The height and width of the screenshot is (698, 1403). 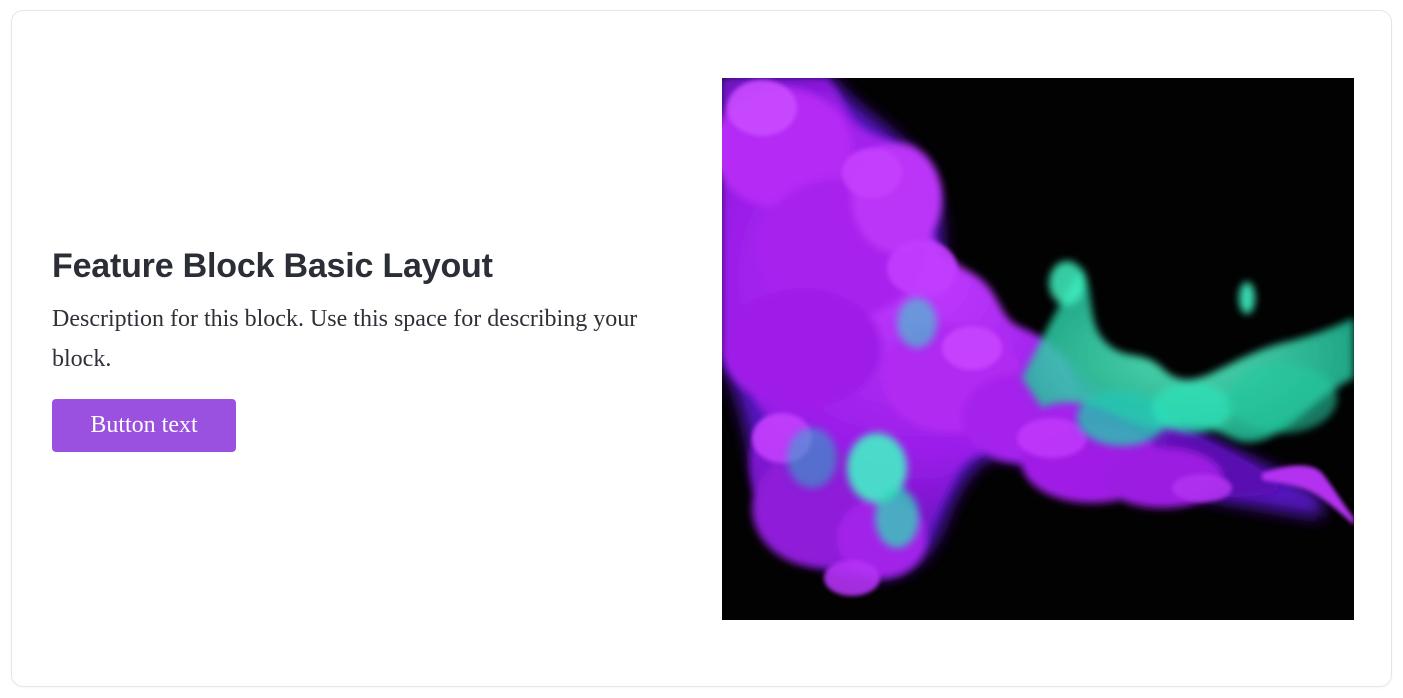 I want to click on feature-block-button: Button text, so click(x=144, y=425).